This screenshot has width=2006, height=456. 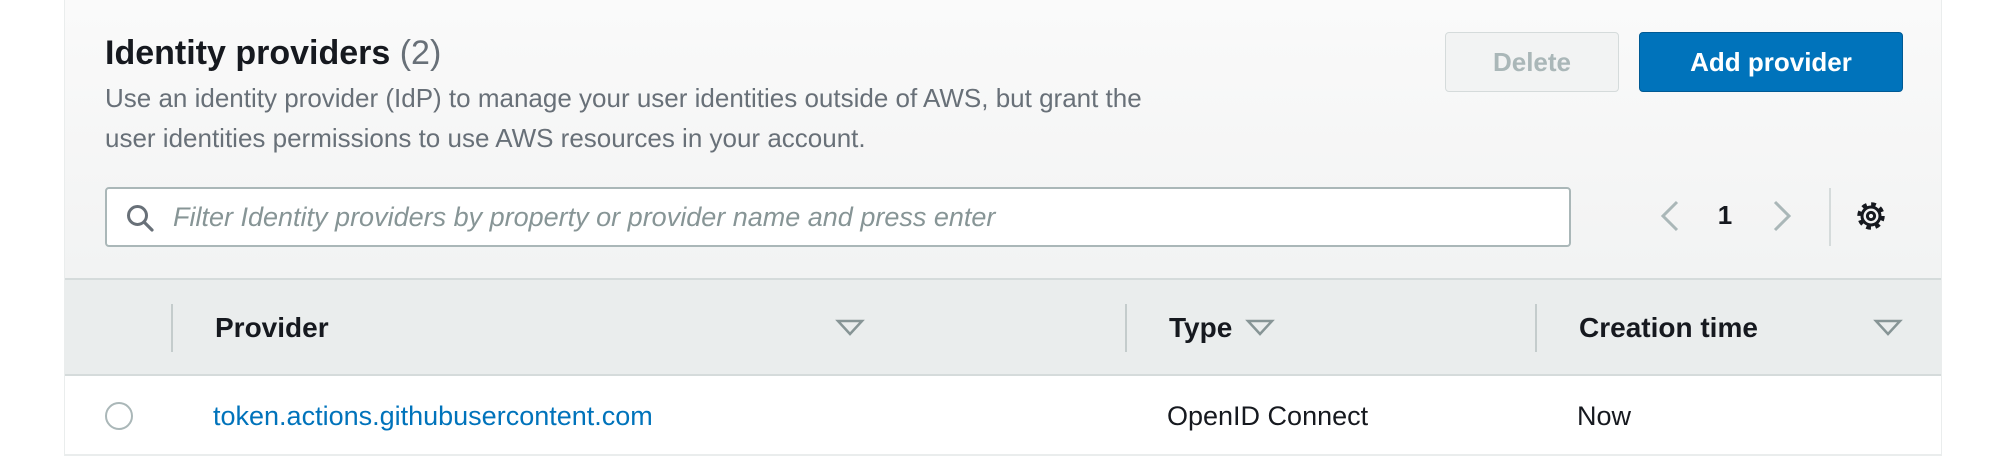 What do you see at coordinates (1200, 328) in the screenshot?
I see `column-header-type: Type` at bounding box center [1200, 328].